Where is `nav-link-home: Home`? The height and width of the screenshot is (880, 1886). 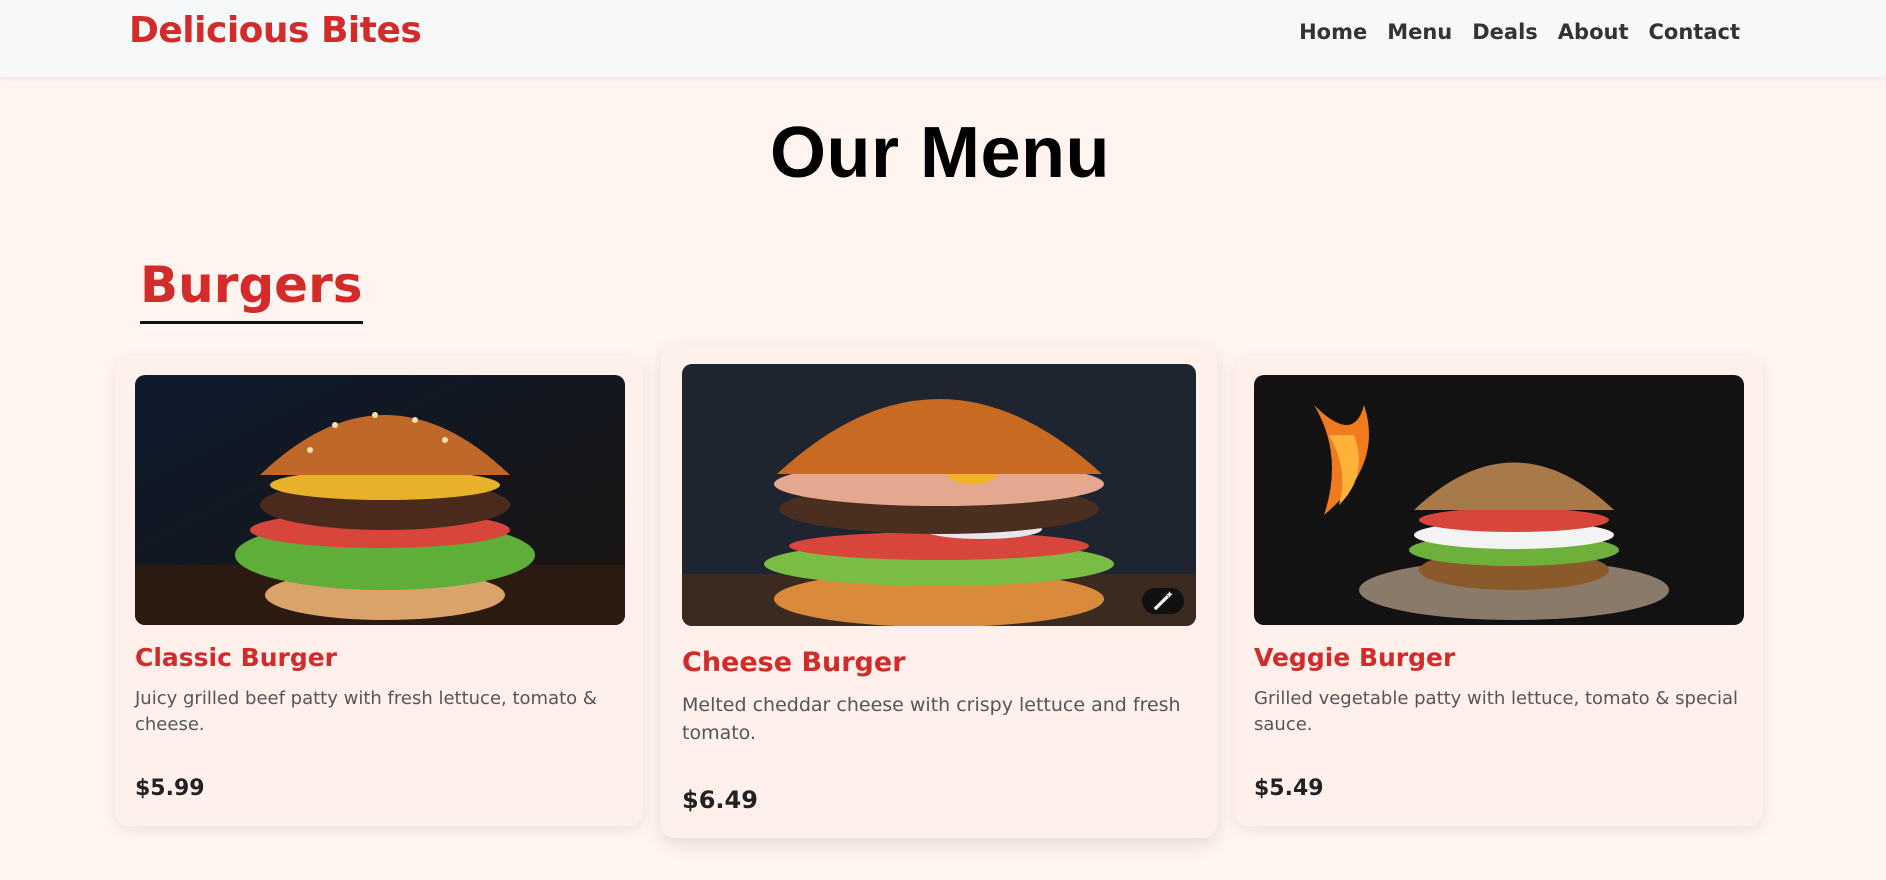
nav-link-home: Home is located at coordinates (1333, 32).